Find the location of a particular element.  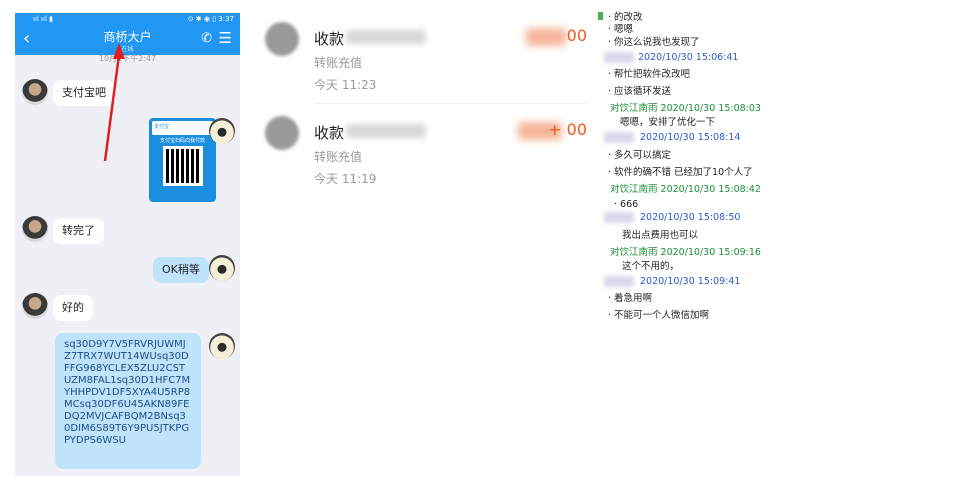

log-header: 对饮江南雨 2020/10/30 15:08:42 is located at coordinates (685, 189).